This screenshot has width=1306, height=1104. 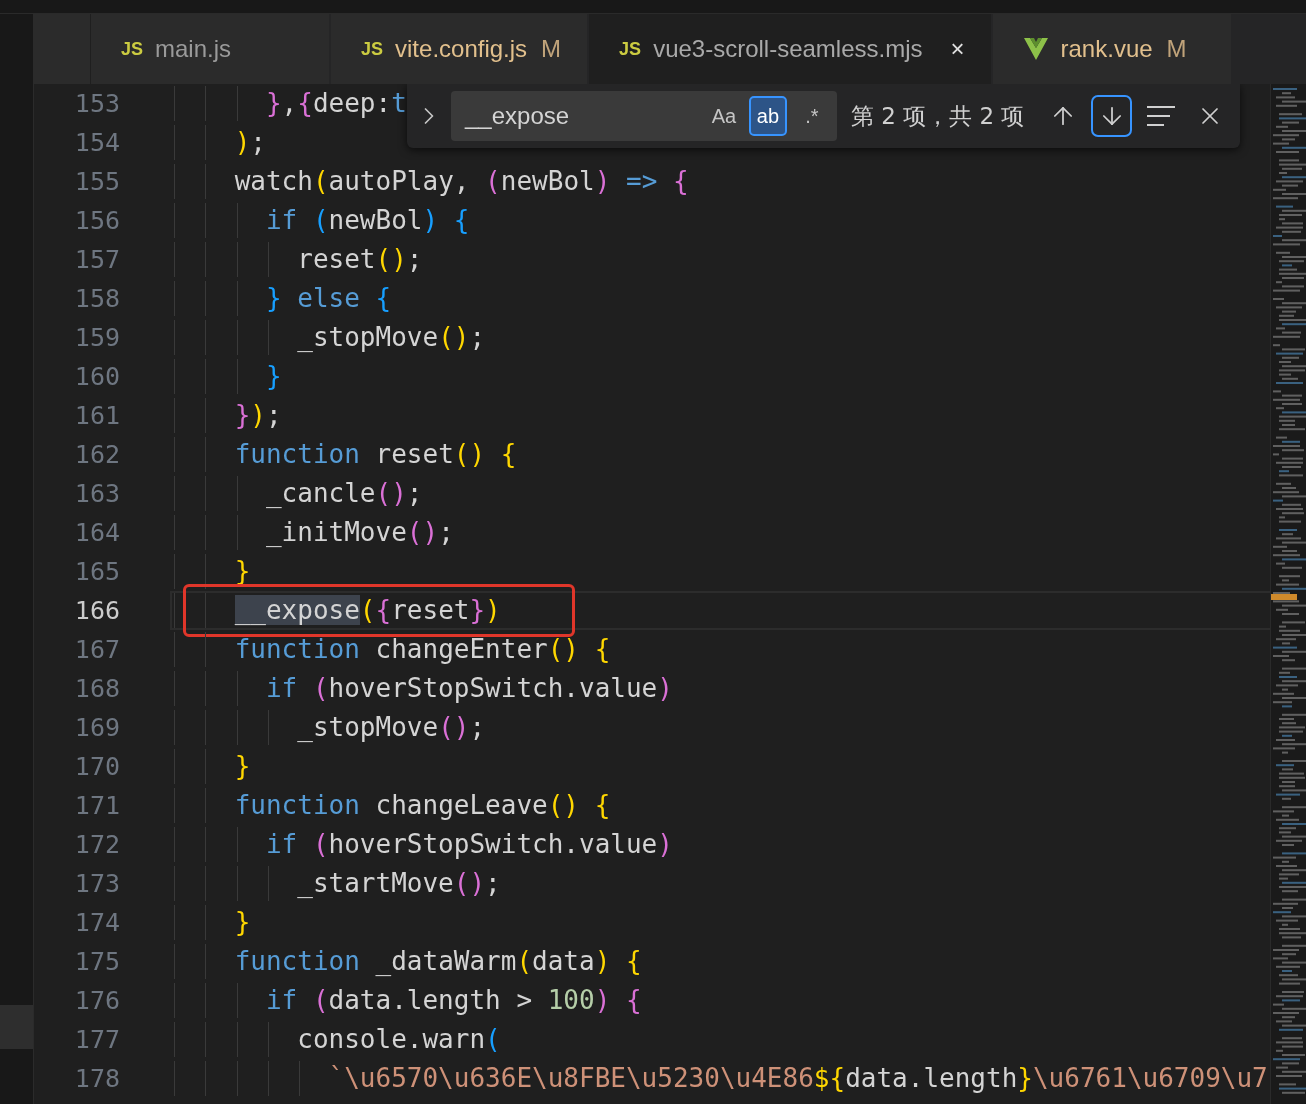 What do you see at coordinates (367, 610) in the screenshot?
I see `code-line: __expose({reset})` at bounding box center [367, 610].